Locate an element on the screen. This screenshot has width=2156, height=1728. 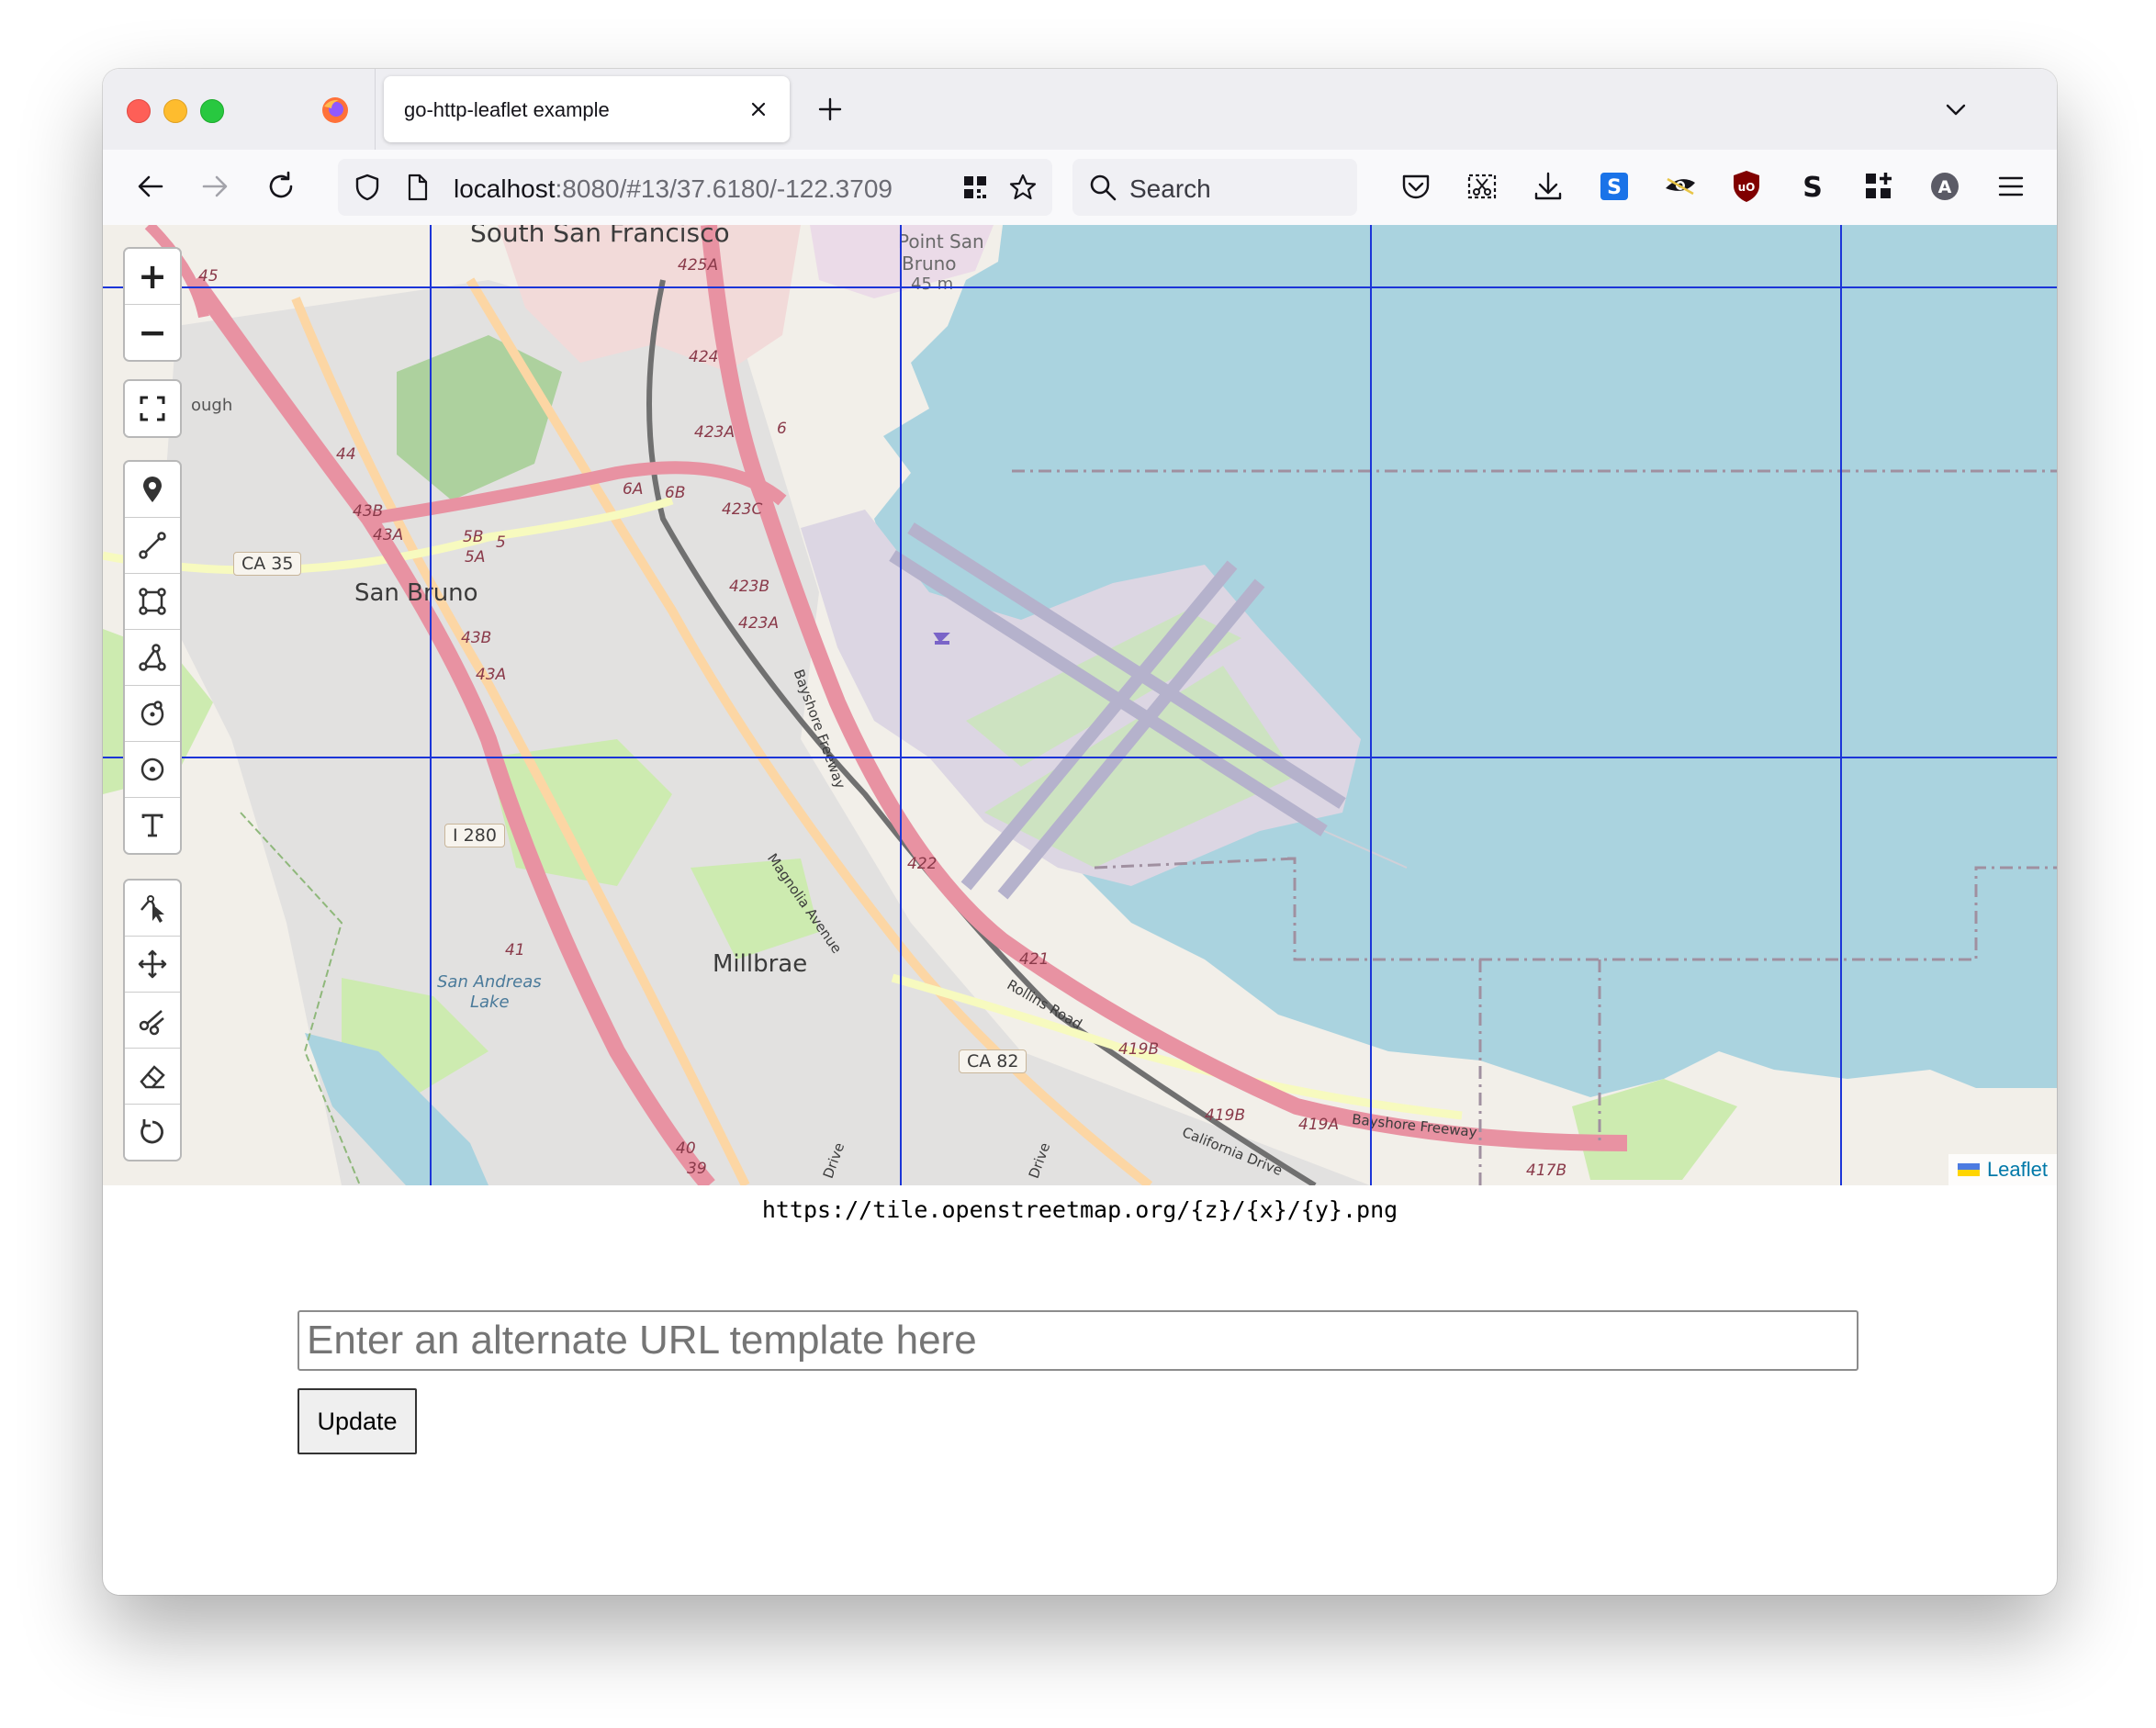
search-box: Search is located at coordinates (1214, 187).